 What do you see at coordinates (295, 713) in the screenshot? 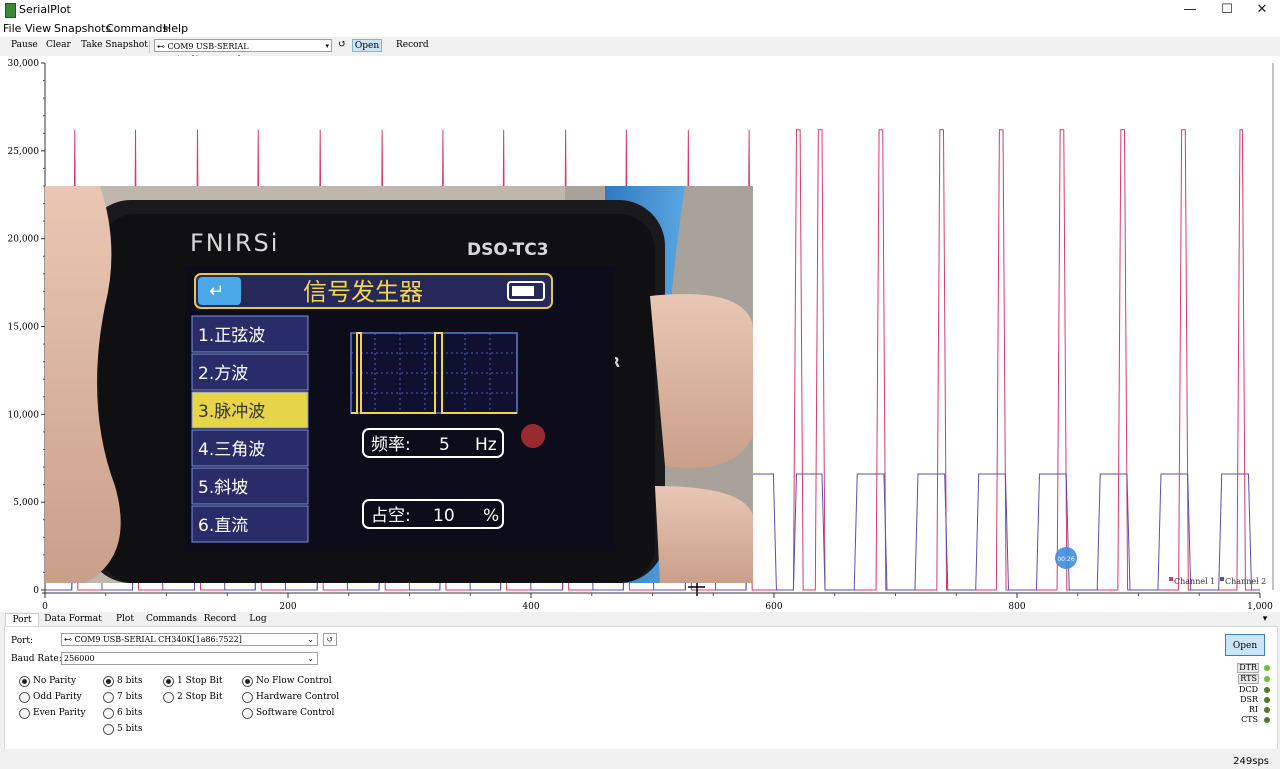
I see `radio-label: Software Control` at bounding box center [295, 713].